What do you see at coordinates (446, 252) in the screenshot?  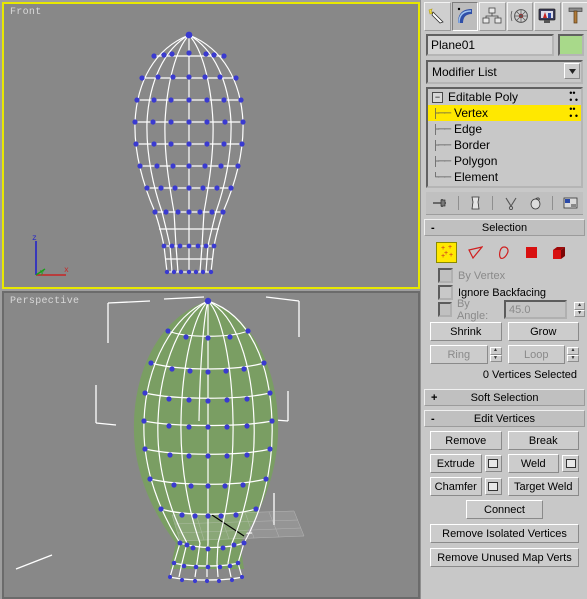 I see `sub-object-vertex-button: + + + + +` at bounding box center [446, 252].